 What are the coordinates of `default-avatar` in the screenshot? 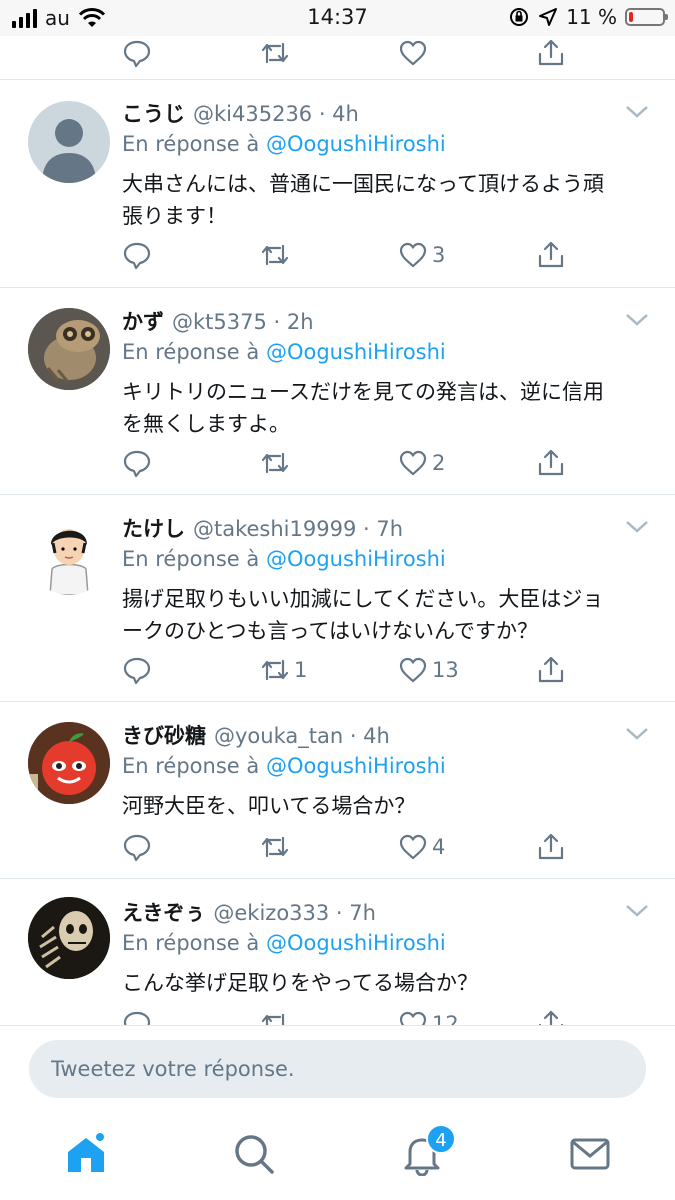 It's located at (69, 142).